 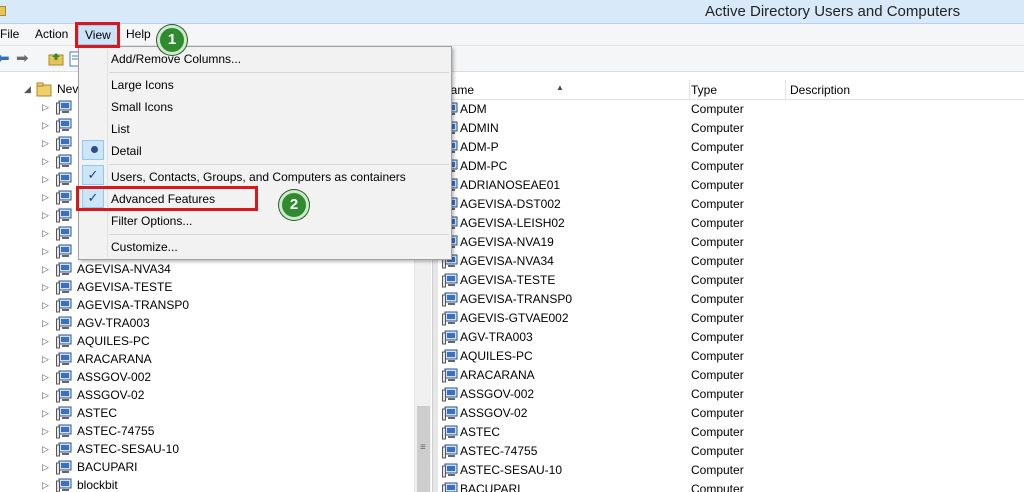 I want to click on column-description: Description, so click(x=905, y=90).